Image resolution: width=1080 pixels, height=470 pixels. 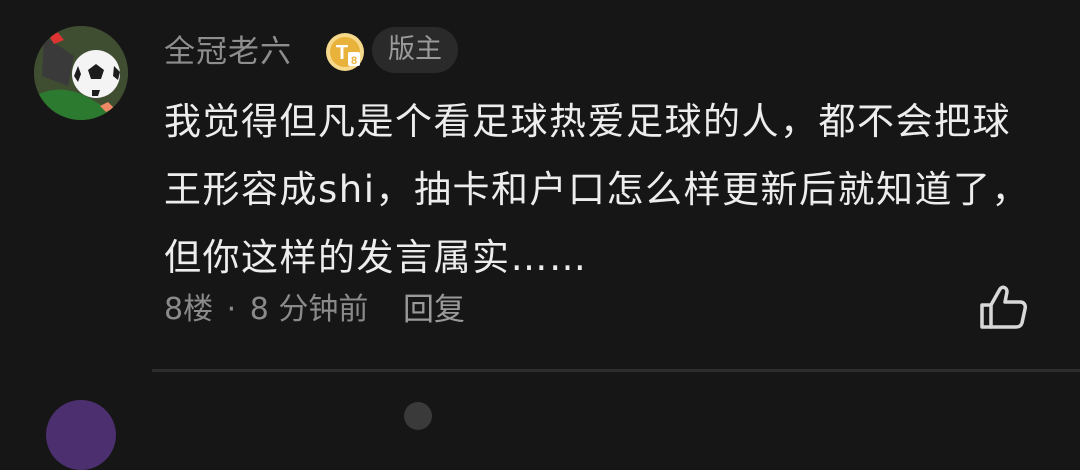 What do you see at coordinates (434, 310) in the screenshot?
I see `reply-button: 回复` at bounding box center [434, 310].